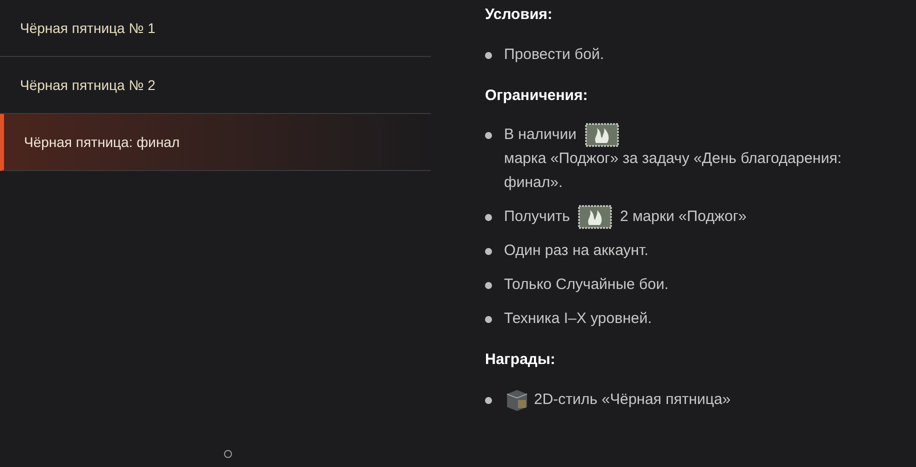  What do you see at coordinates (537, 217) in the screenshot?
I see `condition-text: Получить` at bounding box center [537, 217].